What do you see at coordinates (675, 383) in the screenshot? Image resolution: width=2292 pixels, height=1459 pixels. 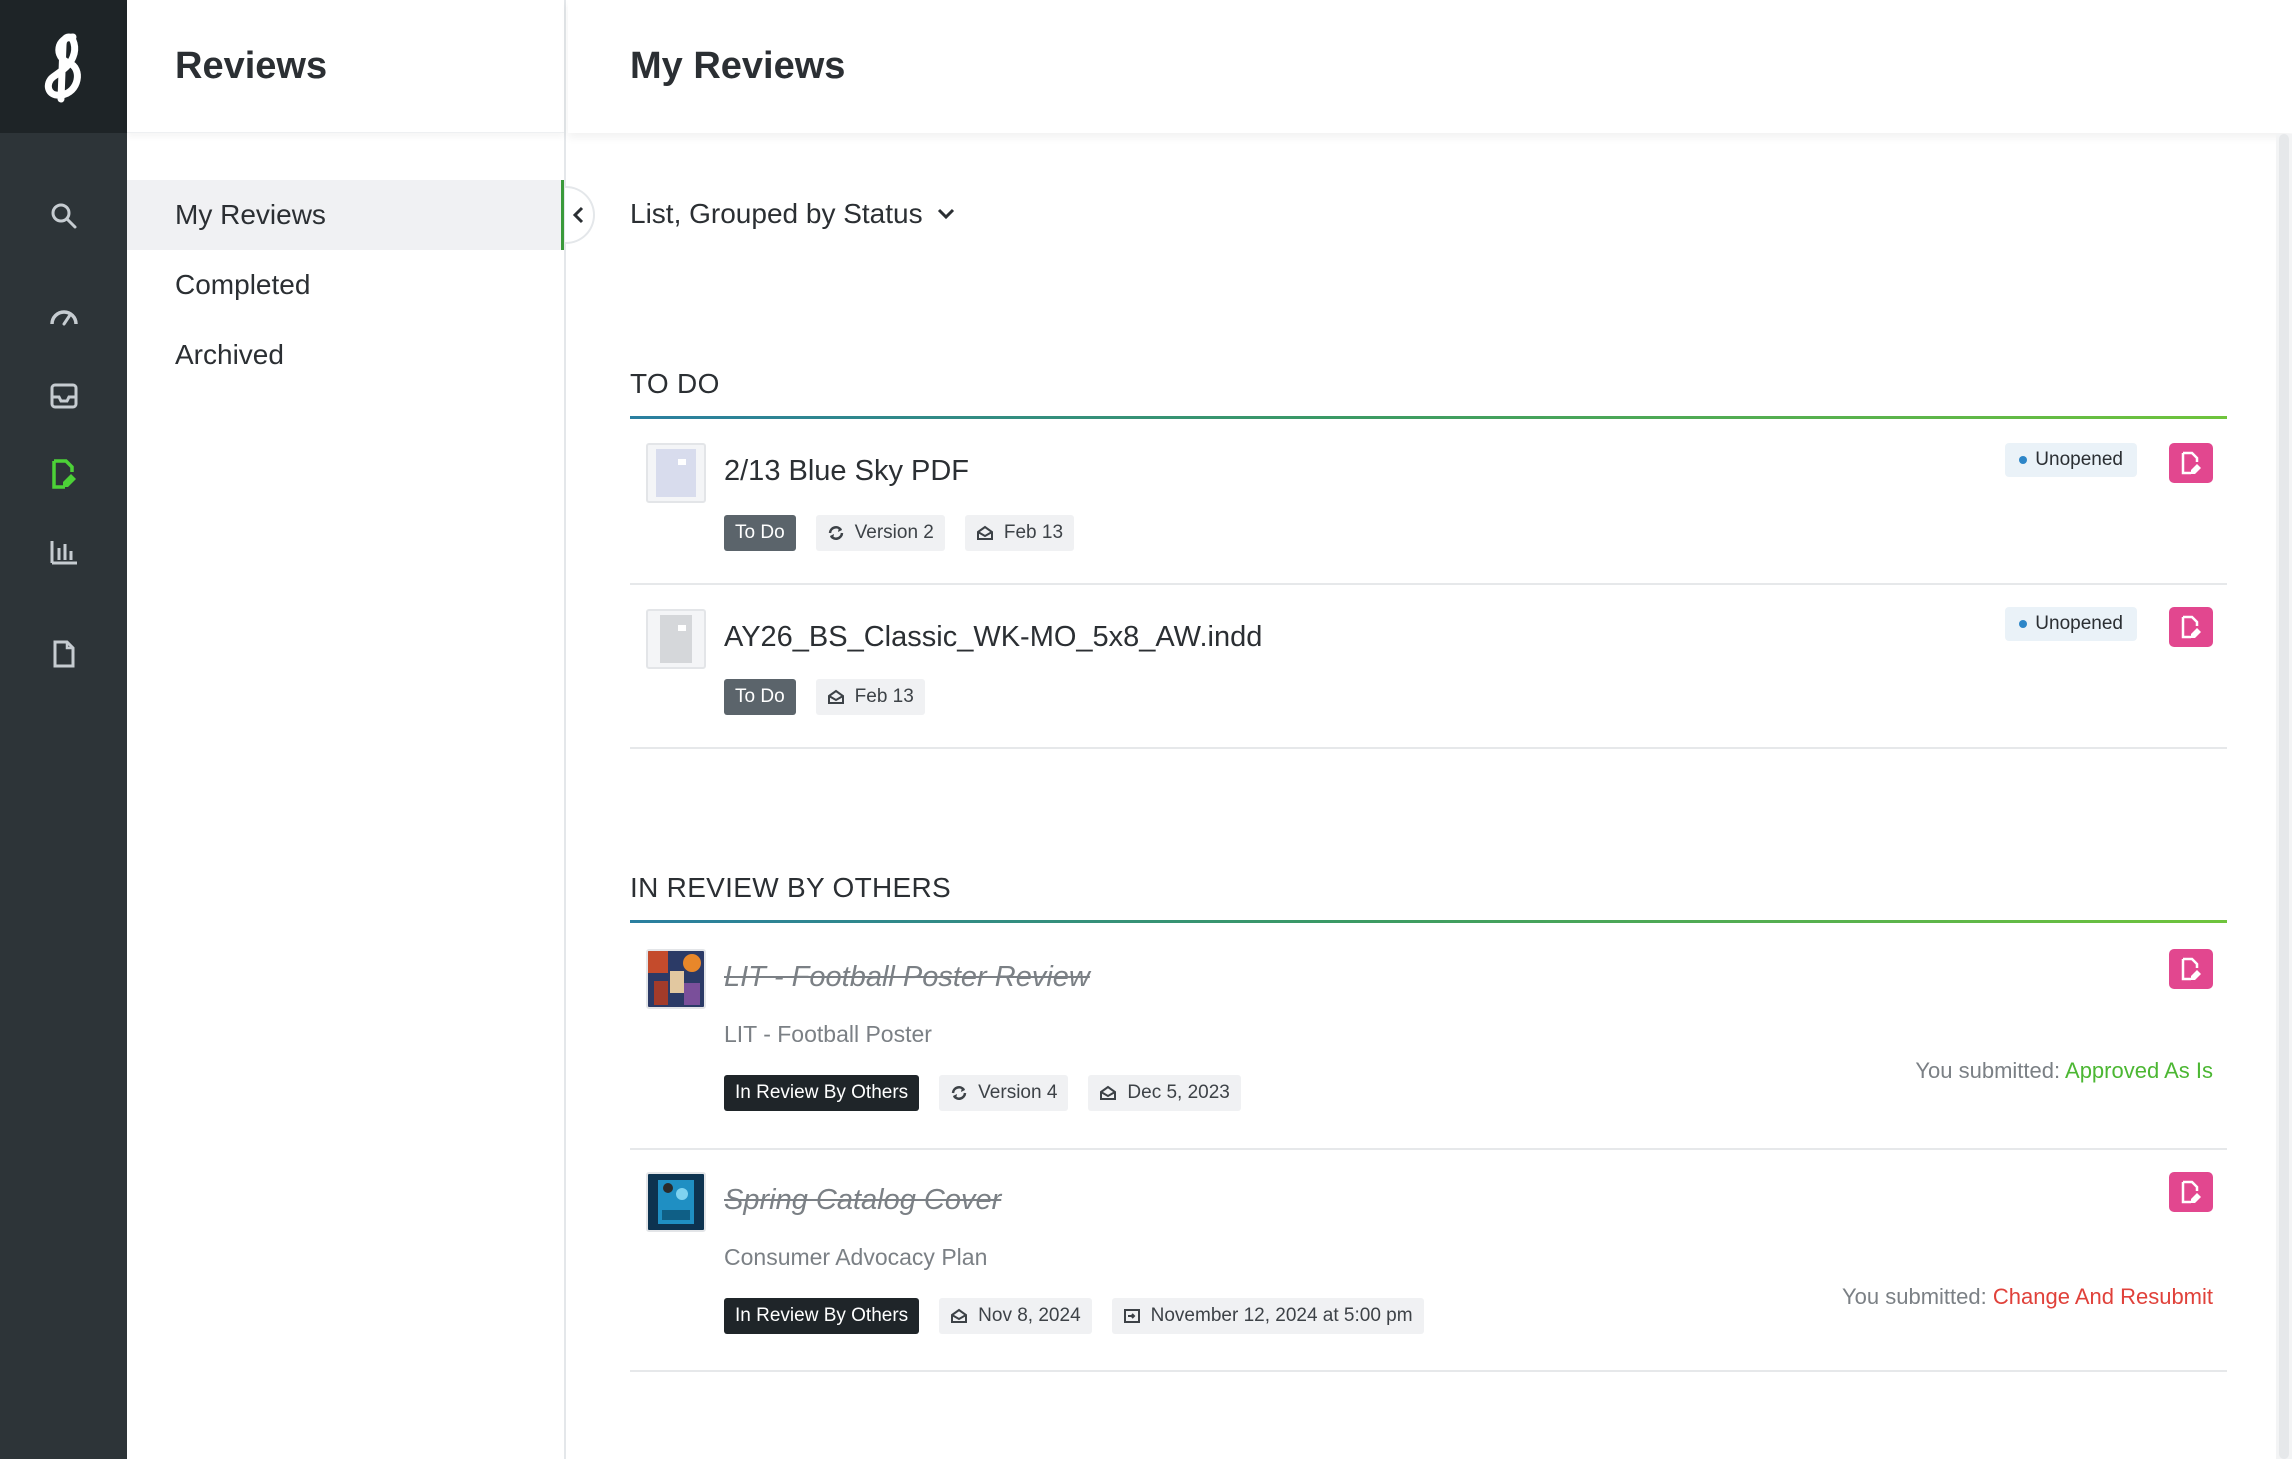 I see `section-heading-todo: TO DO` at bounding box center [675, 383].